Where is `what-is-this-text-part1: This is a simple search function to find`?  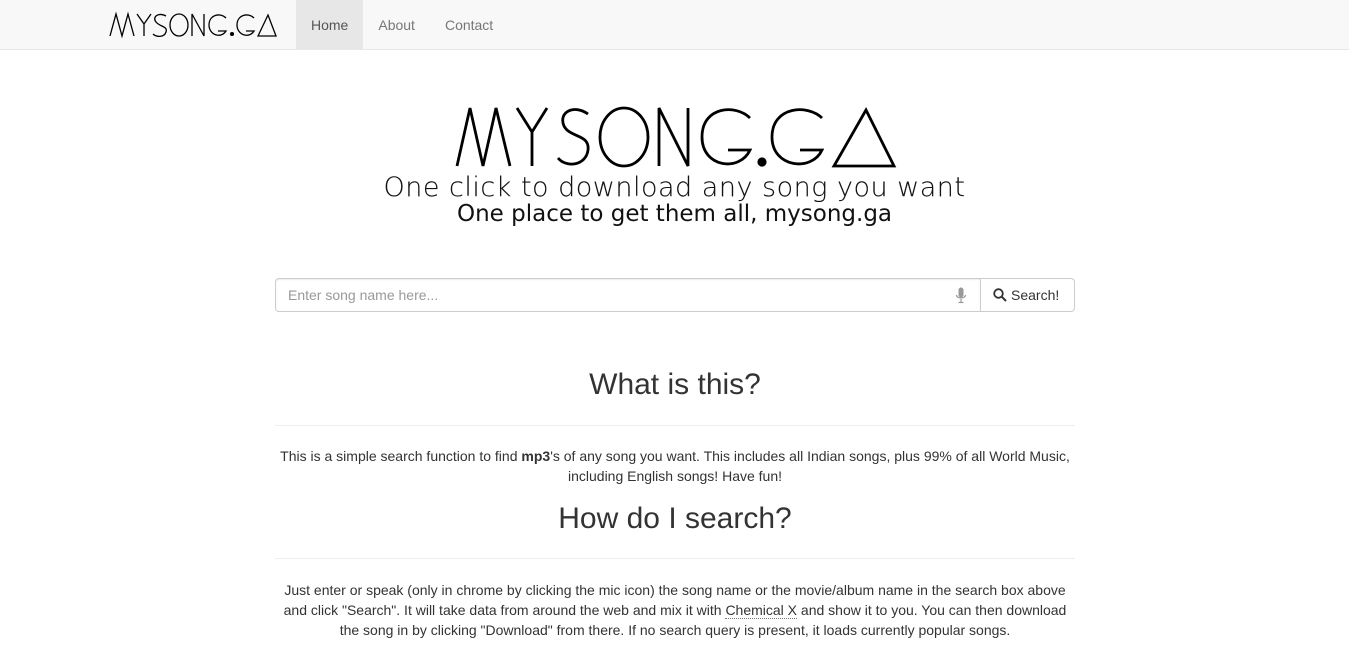 what-is-this-text-part1: This is a simple search function to find is located at coordinates (401, 456).